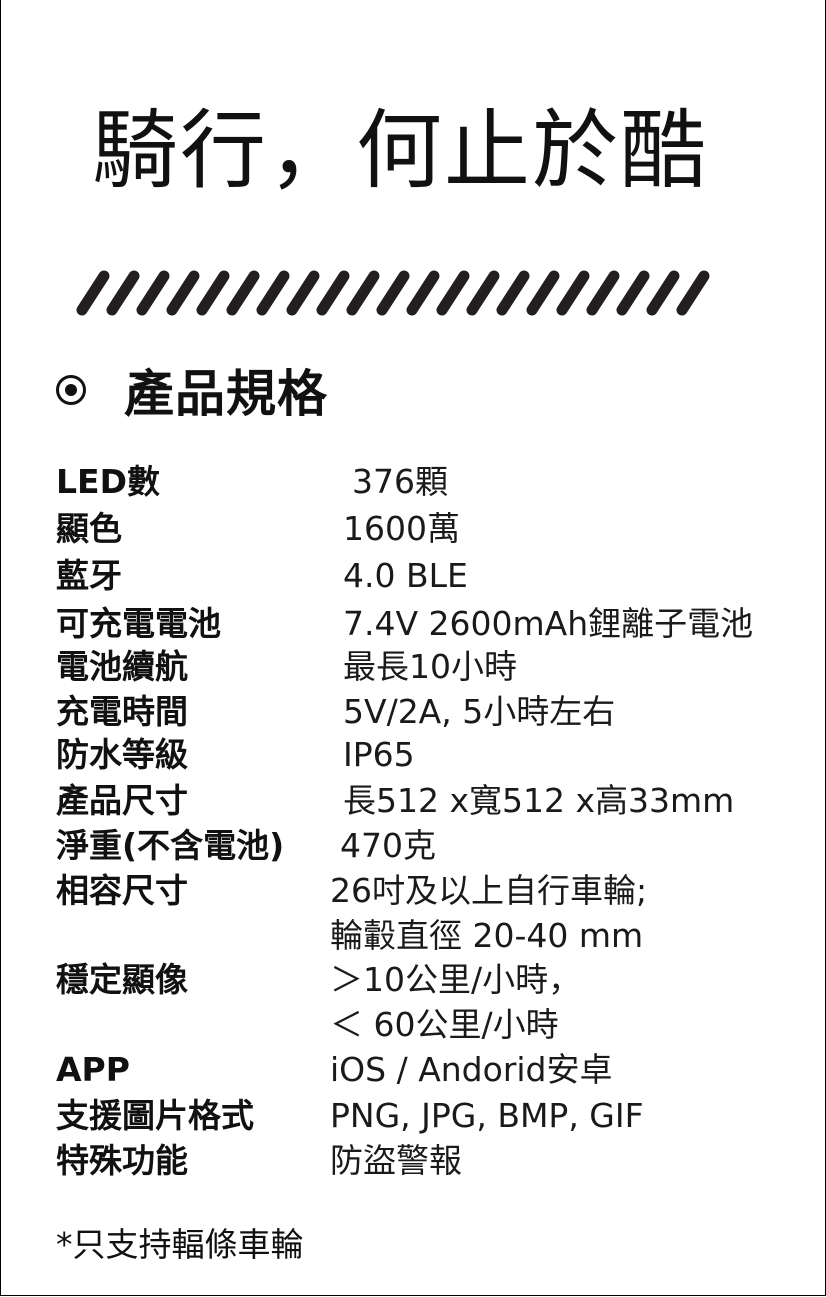 The image size is (826, 1297). I want to click on spec-value: 5V/2A, 5小時左右, so click(479, 711).